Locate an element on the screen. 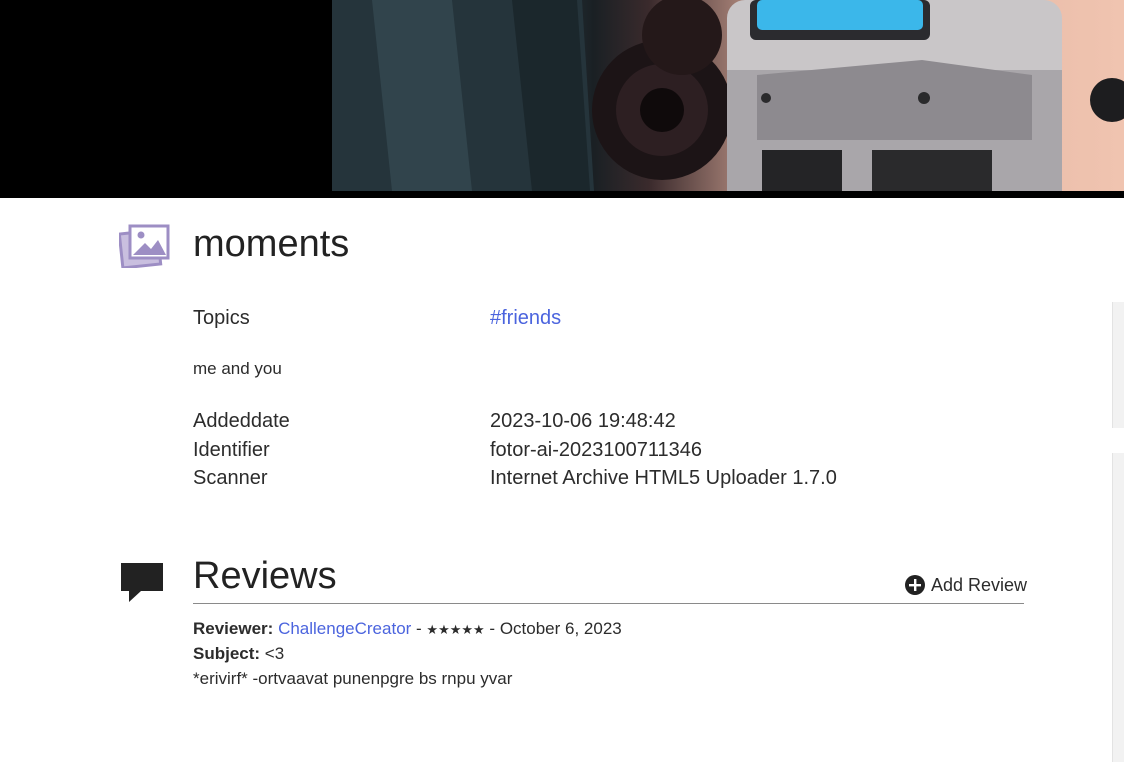 The height and width of the screenshot is (762, 1124). plus-circle-icon is located at coordinates (915, 585).